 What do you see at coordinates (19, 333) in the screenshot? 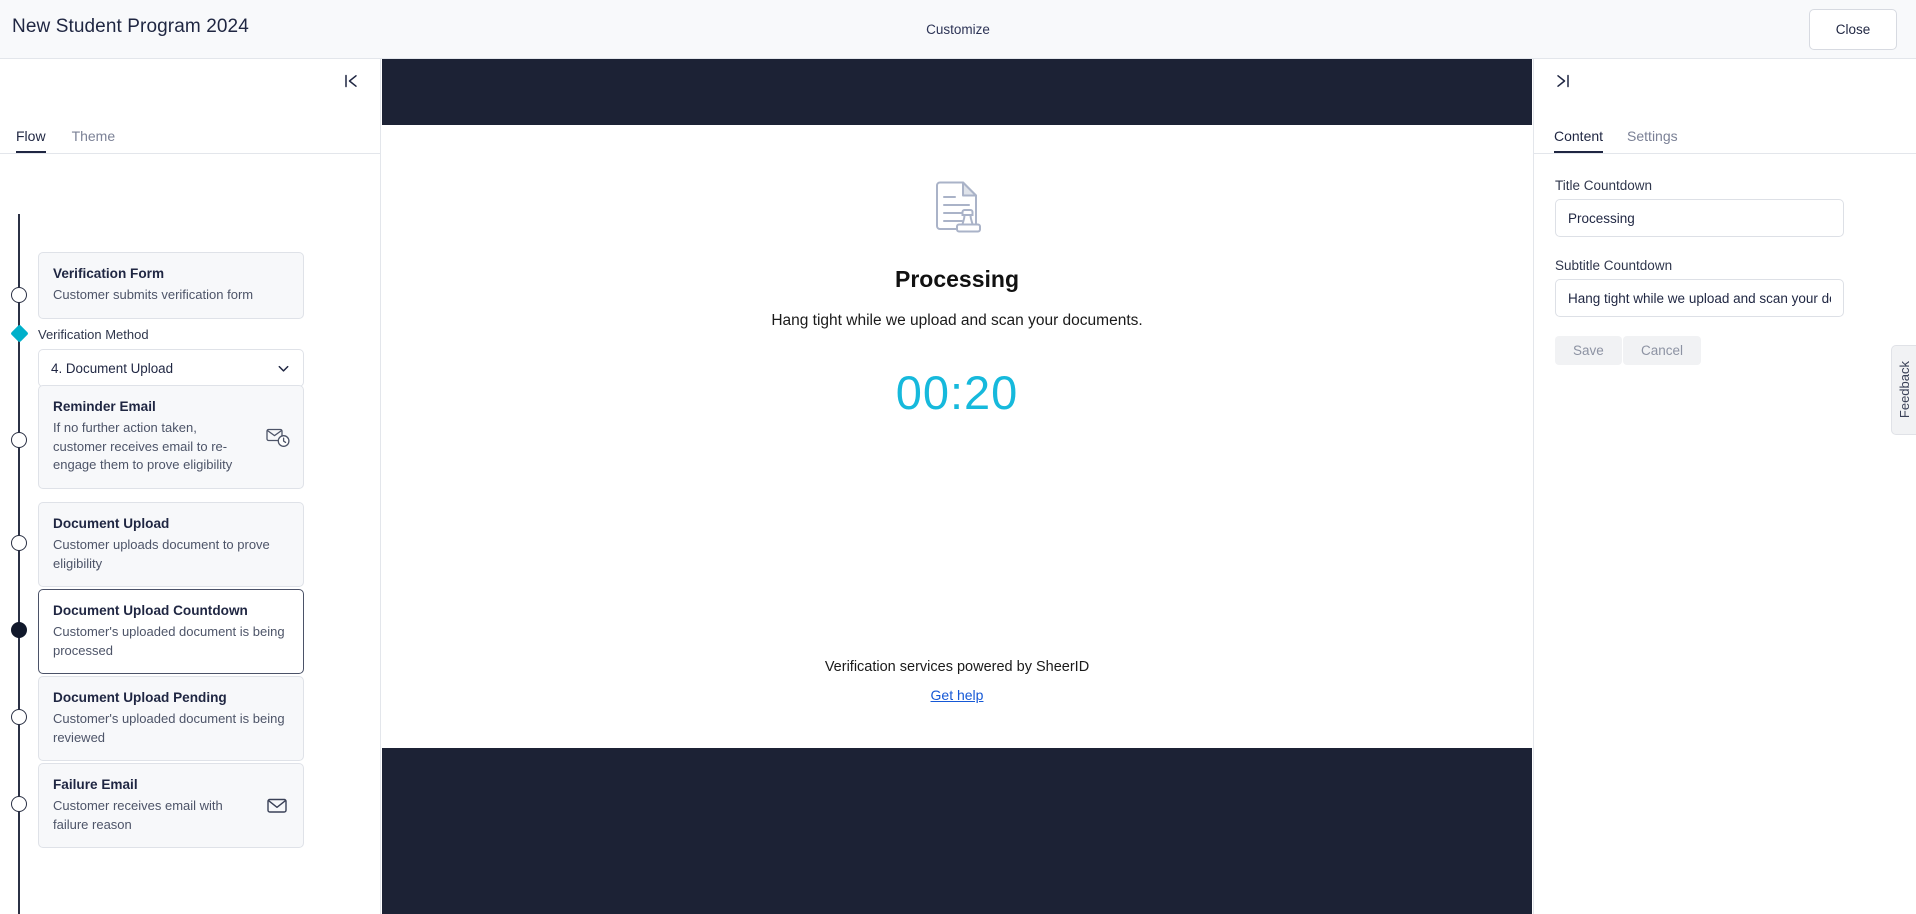
I see `verification-method-marker` at bounding box center [19, 333].